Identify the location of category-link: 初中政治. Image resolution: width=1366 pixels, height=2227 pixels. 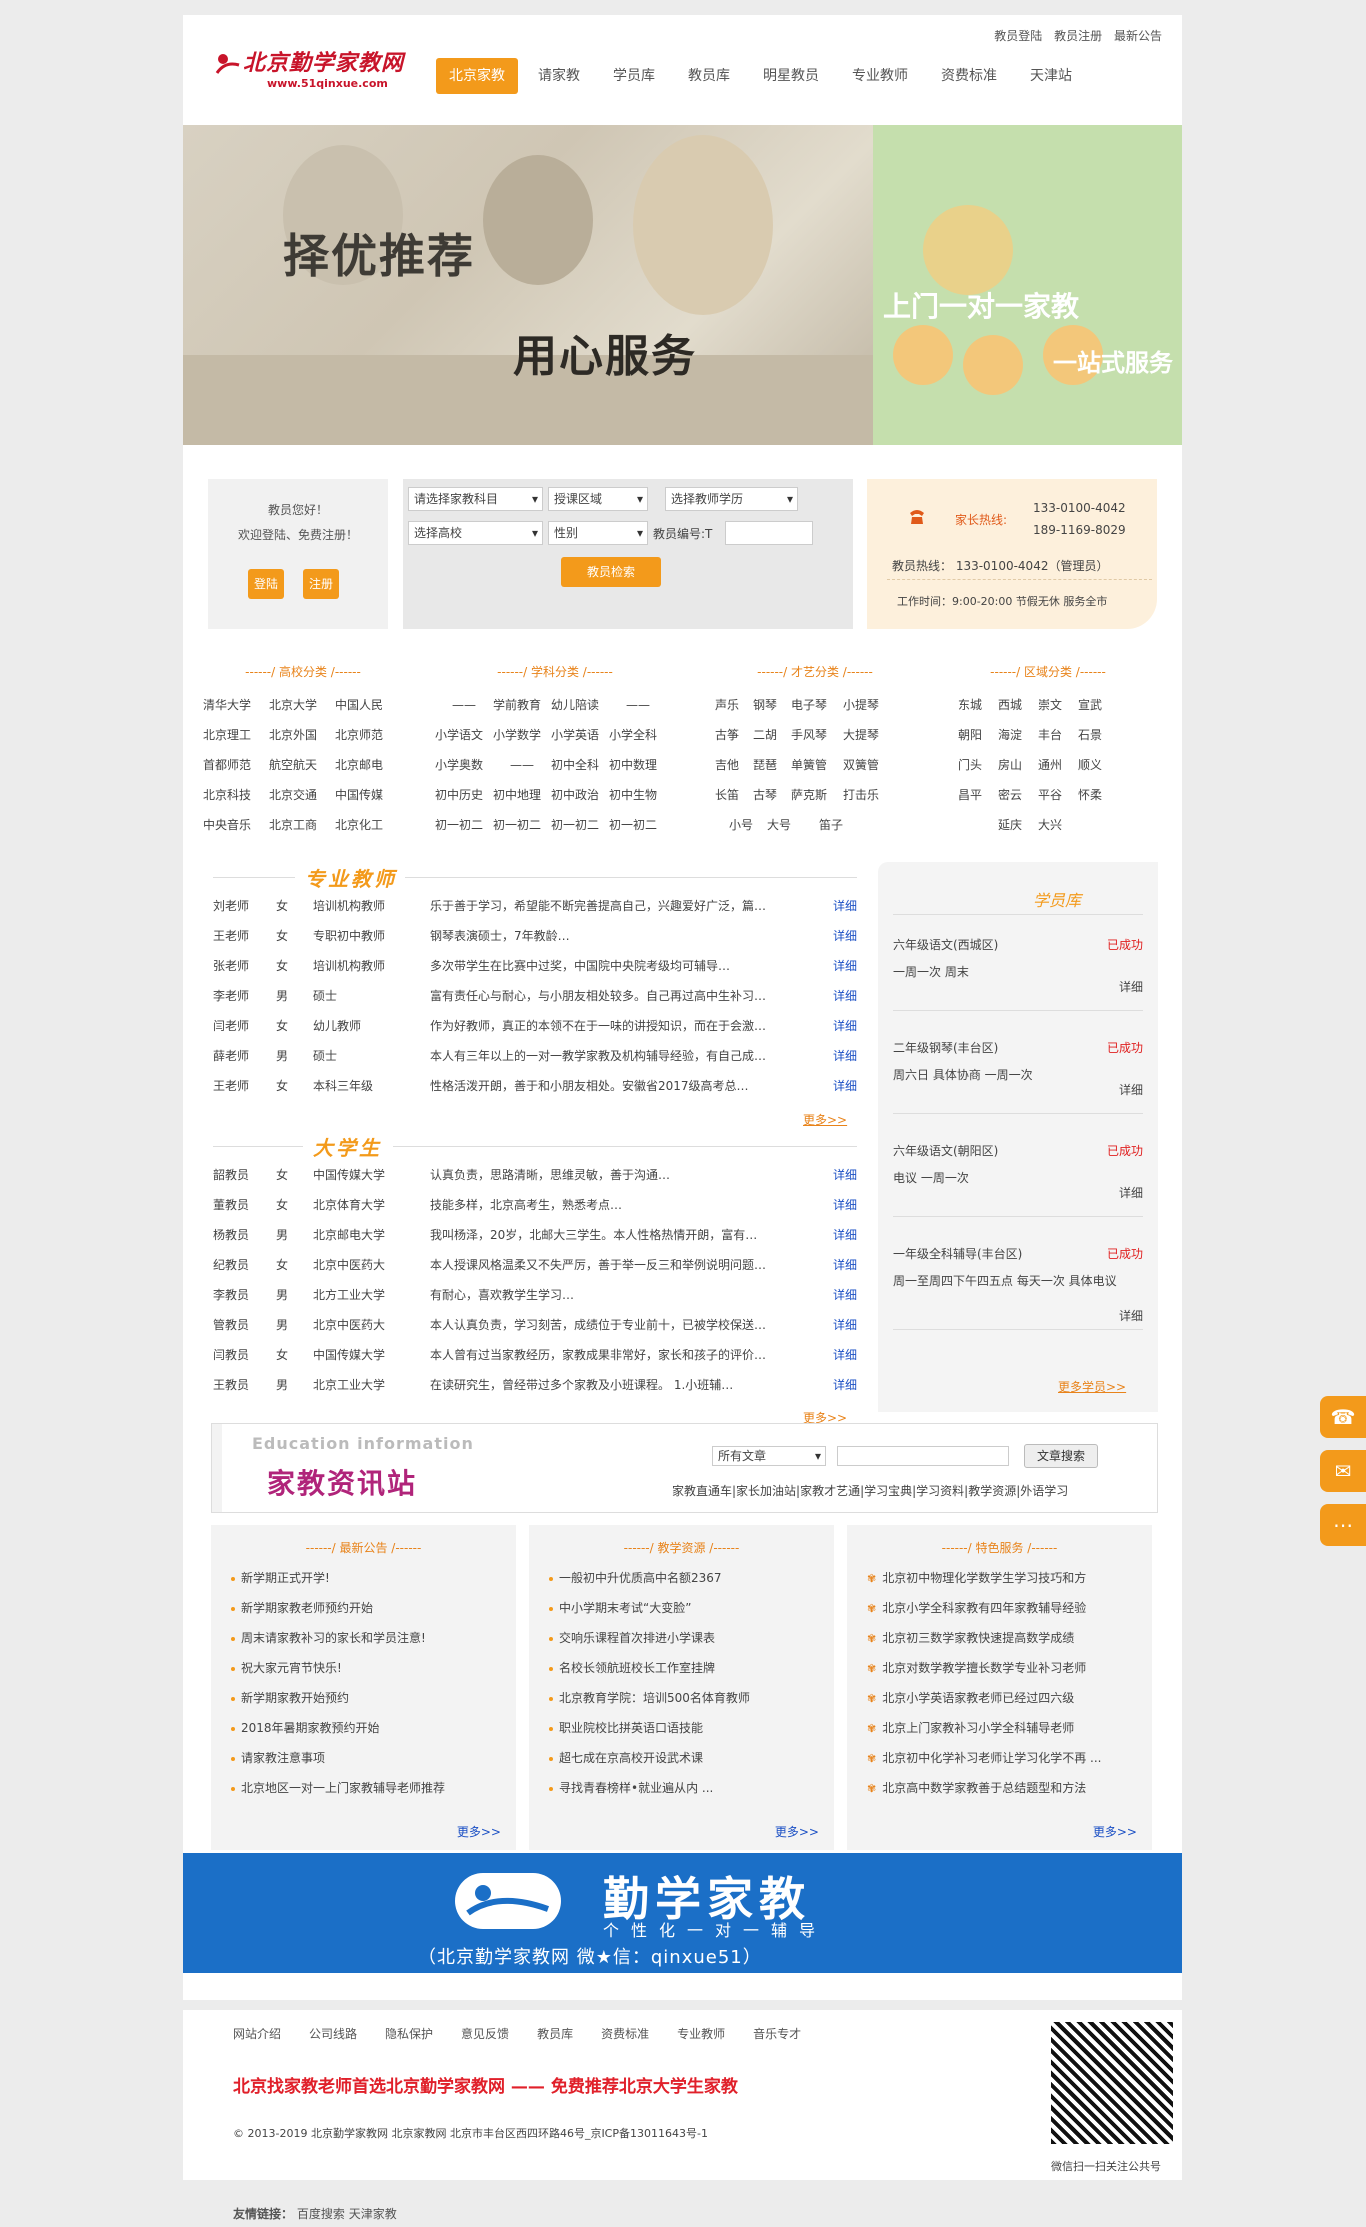
(580, 795).